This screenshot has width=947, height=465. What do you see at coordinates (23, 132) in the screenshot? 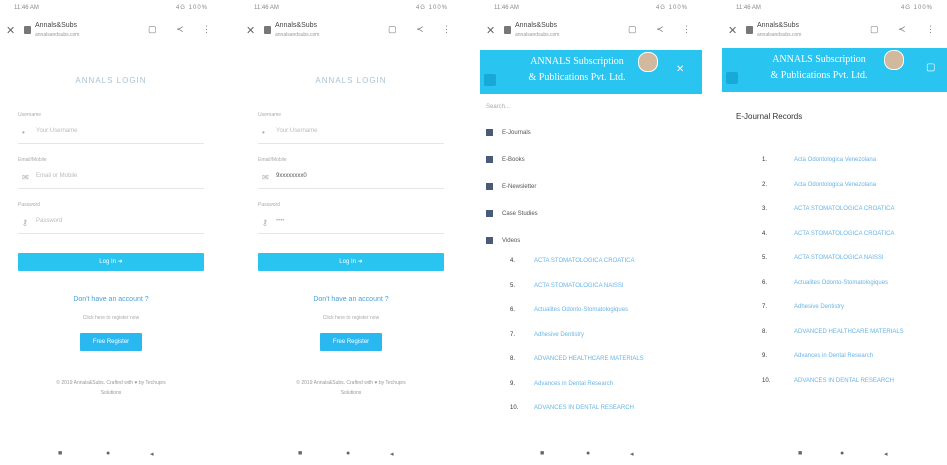
I see `user-icon: •` at bounding box center [23, 132].